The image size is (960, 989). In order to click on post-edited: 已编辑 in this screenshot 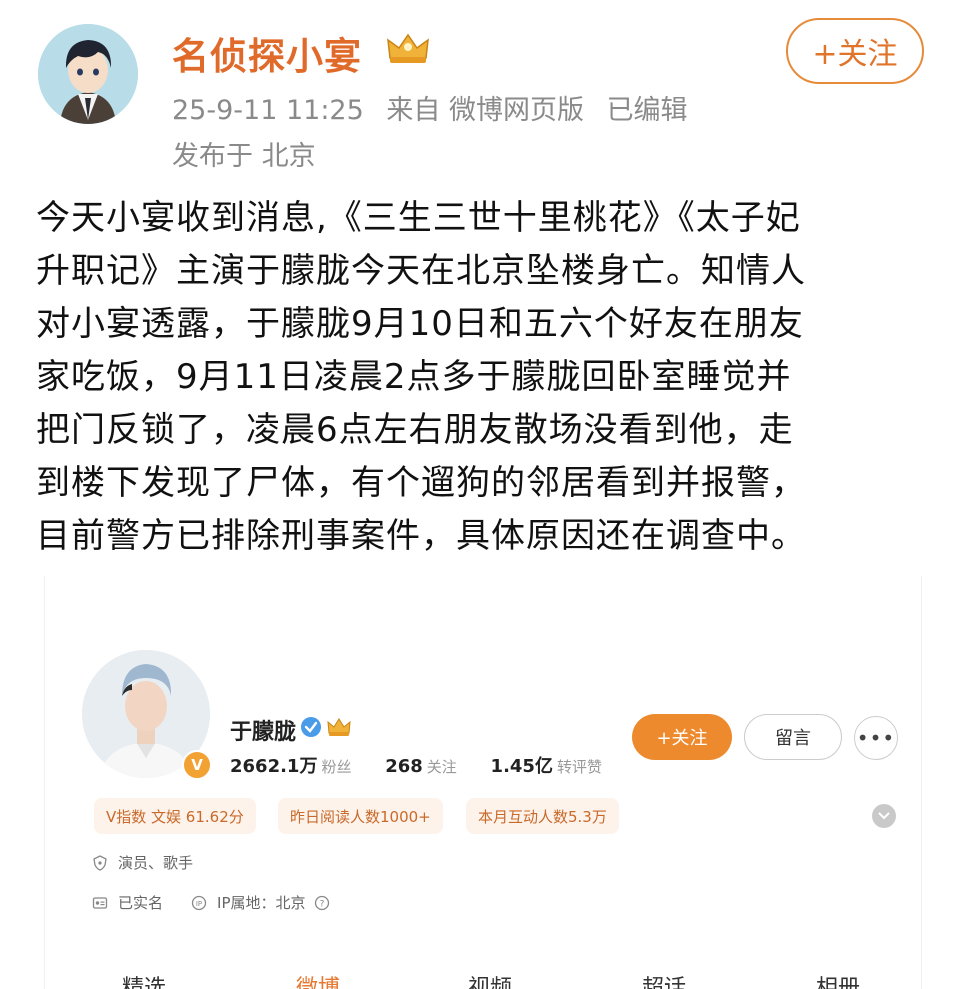, I will do `click(647, 110)`.